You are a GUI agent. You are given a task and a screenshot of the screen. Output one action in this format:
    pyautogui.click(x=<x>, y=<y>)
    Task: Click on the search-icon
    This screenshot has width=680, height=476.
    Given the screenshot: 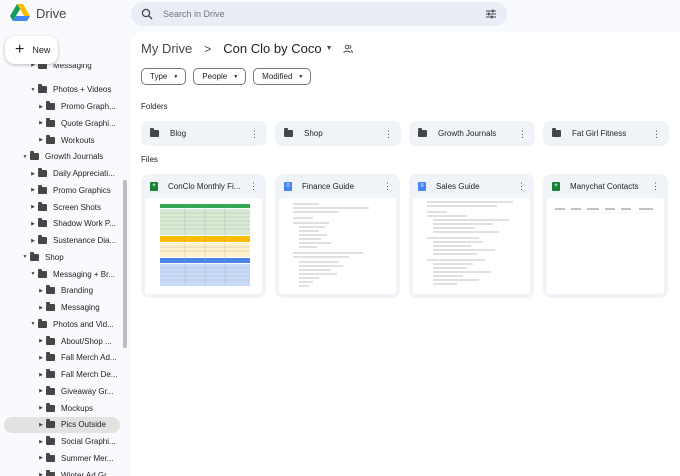 What is the action you would take?
    pyautogui.click(x=147, y=14)
    